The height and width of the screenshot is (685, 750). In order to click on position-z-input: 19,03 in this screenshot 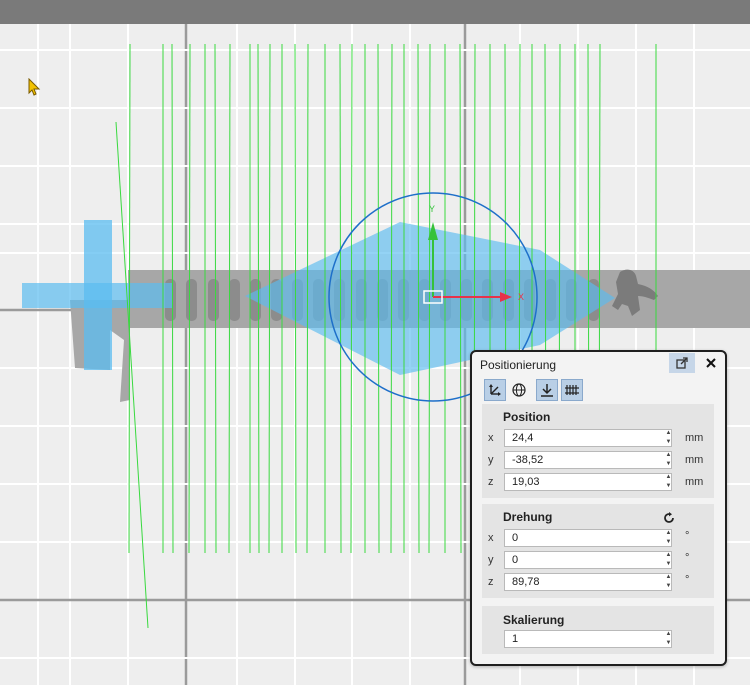, I will do `click(588, 482)`.